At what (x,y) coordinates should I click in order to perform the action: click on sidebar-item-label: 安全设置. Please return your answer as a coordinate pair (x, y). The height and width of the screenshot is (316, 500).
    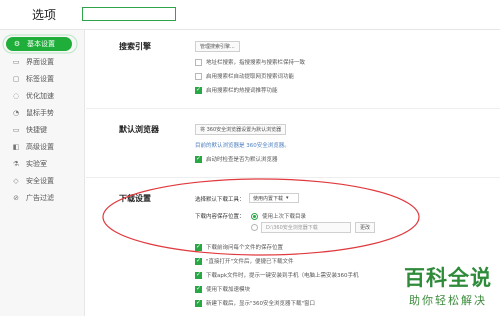
    Looking at the image, I should click on (40, 181).